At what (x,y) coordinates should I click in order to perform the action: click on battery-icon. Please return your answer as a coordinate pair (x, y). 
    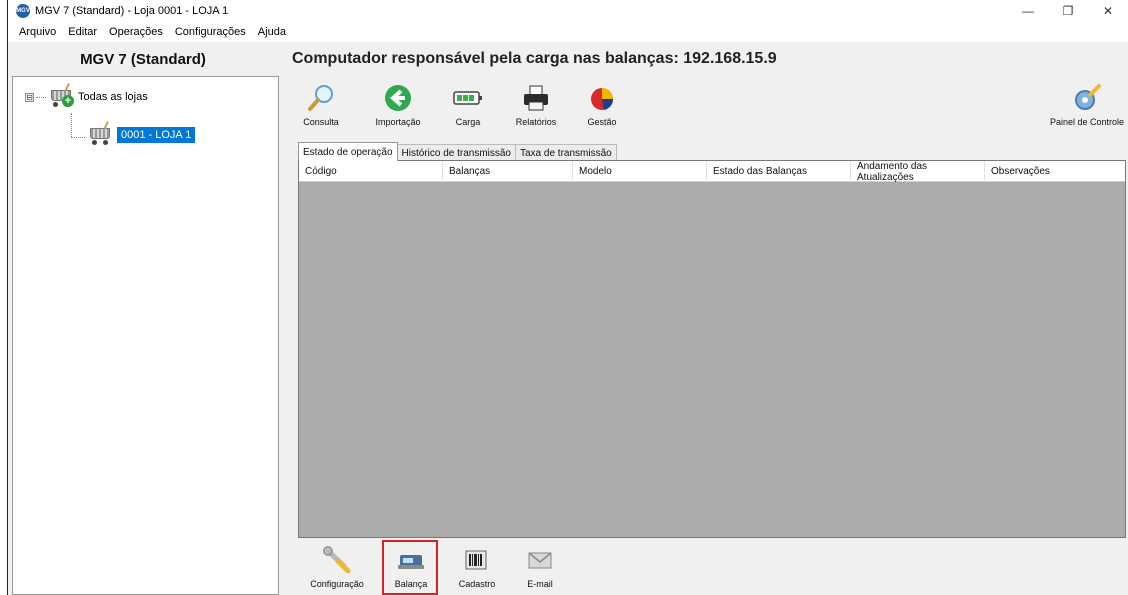
    Looking at the image, I should click on (468, 98).